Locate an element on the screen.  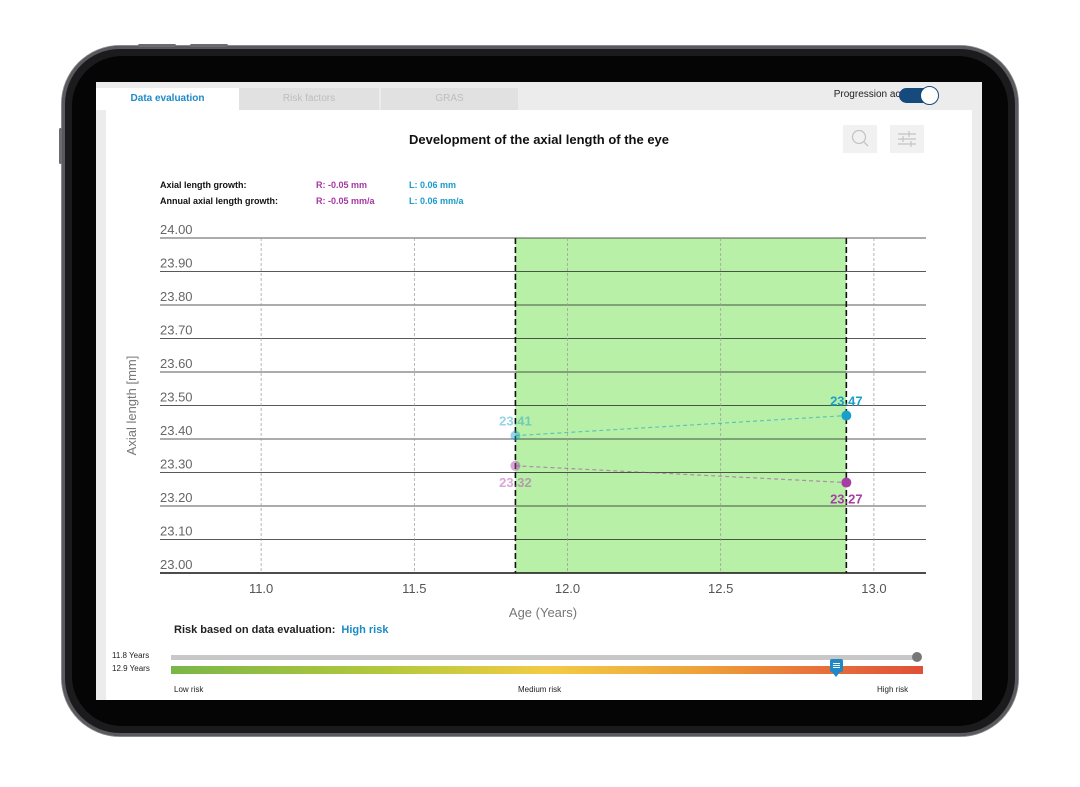
y-tick-label: 23.20 is located at coordinates (176, 497).